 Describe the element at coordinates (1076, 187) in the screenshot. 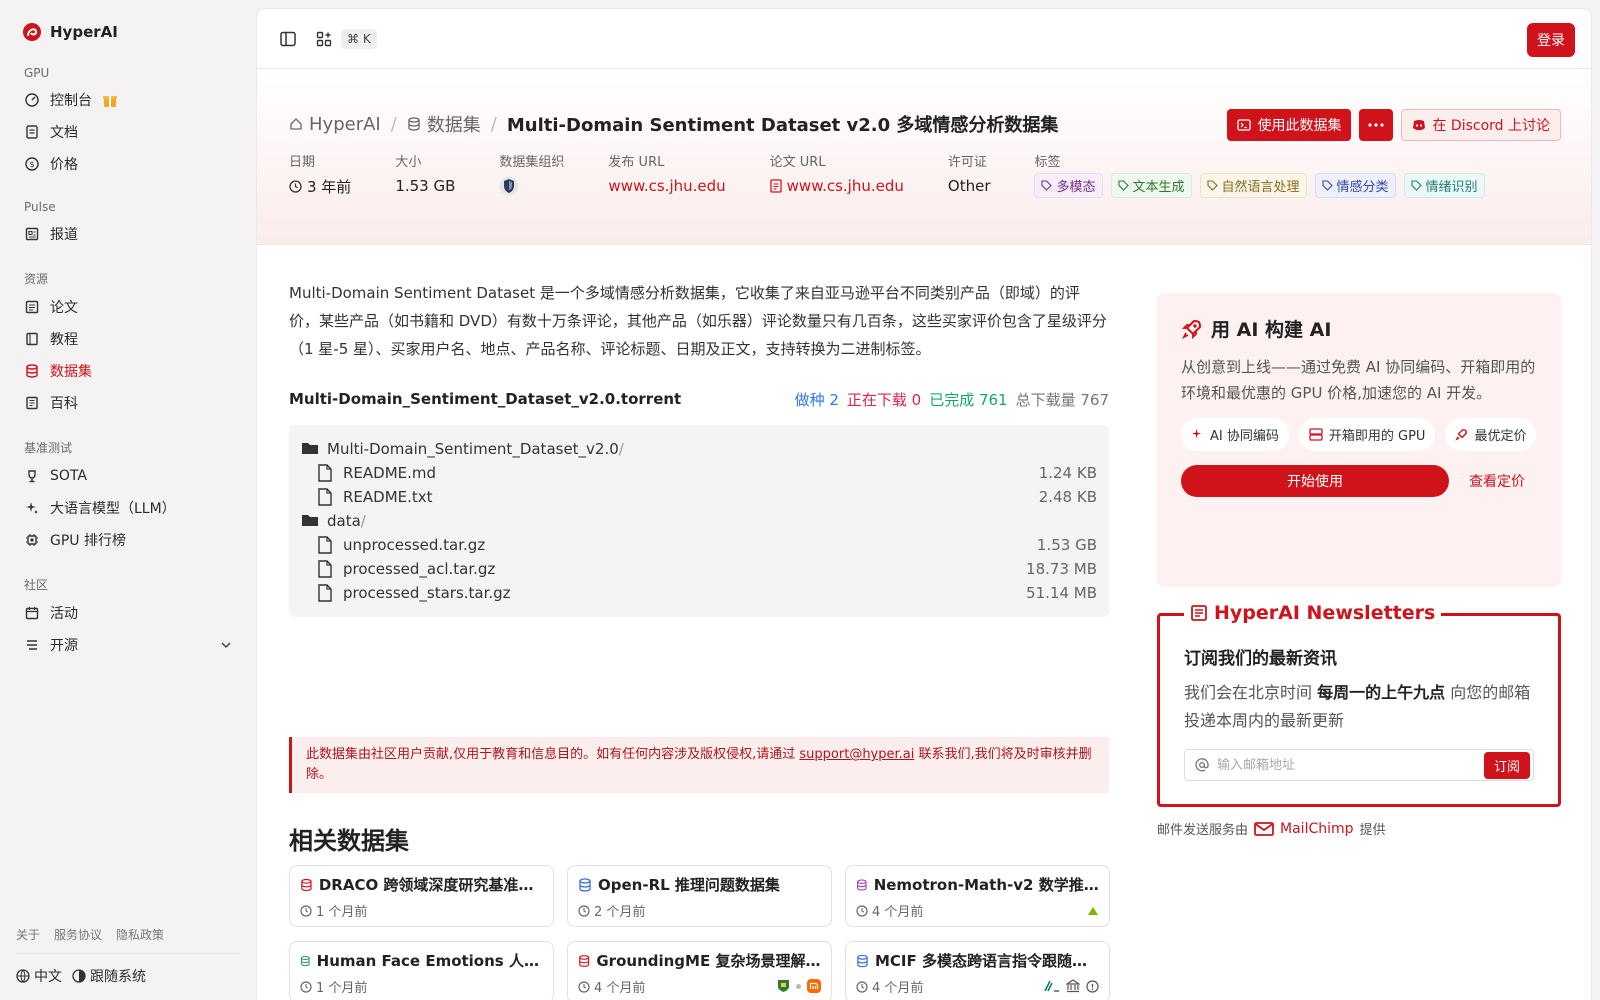

I see `tag-label: 多模态` at that location.